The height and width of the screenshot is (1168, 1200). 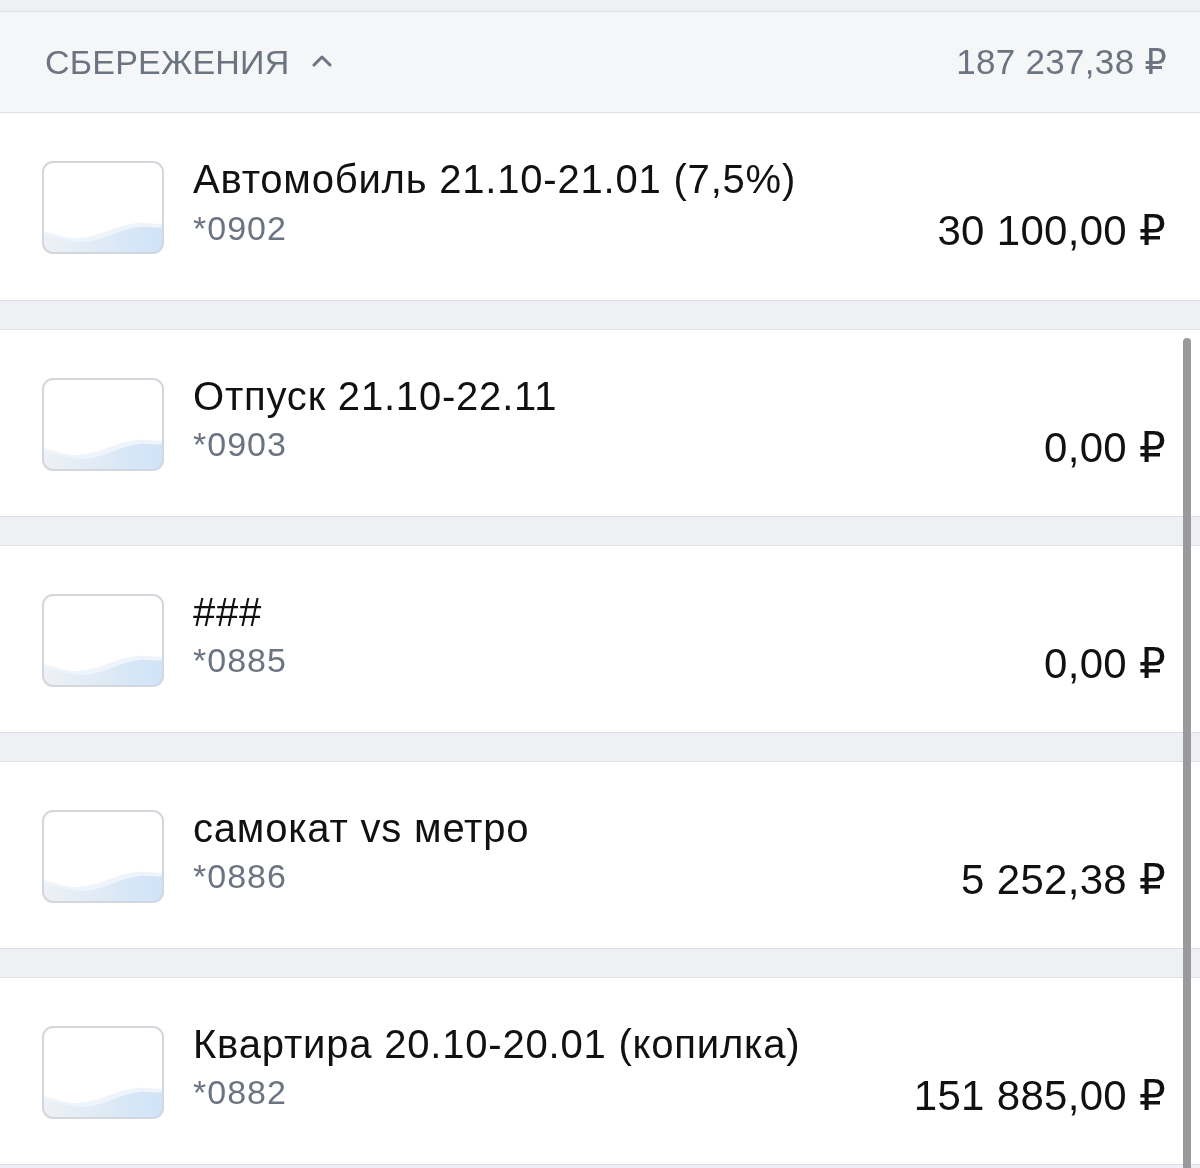 What do you see at coordinates (240, 876) in the screenshot?
I see `account-number: *0886` at bounding box center [240, 876].